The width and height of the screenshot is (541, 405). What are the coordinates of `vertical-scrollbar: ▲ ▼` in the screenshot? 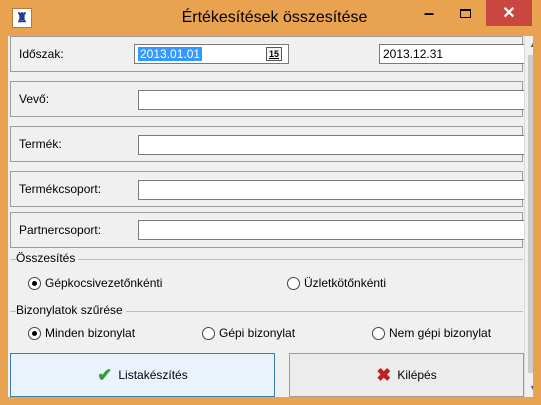 It's located at (528, 216).